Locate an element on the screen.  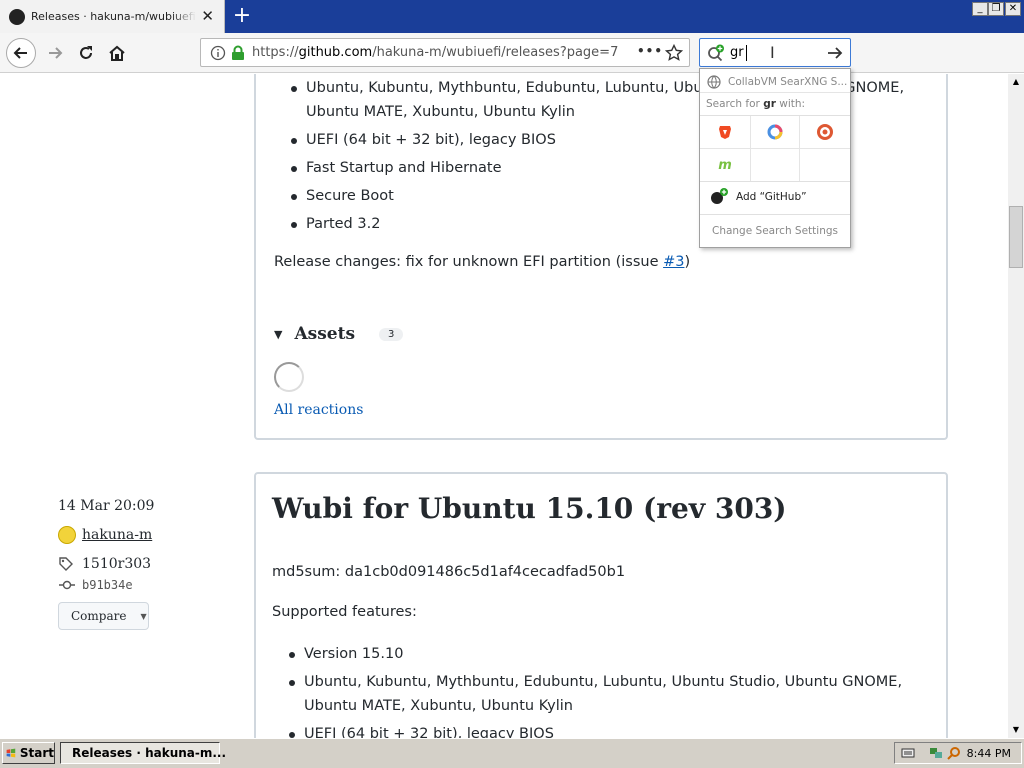
search-bar: gr I is located at coordinates (775, 52).